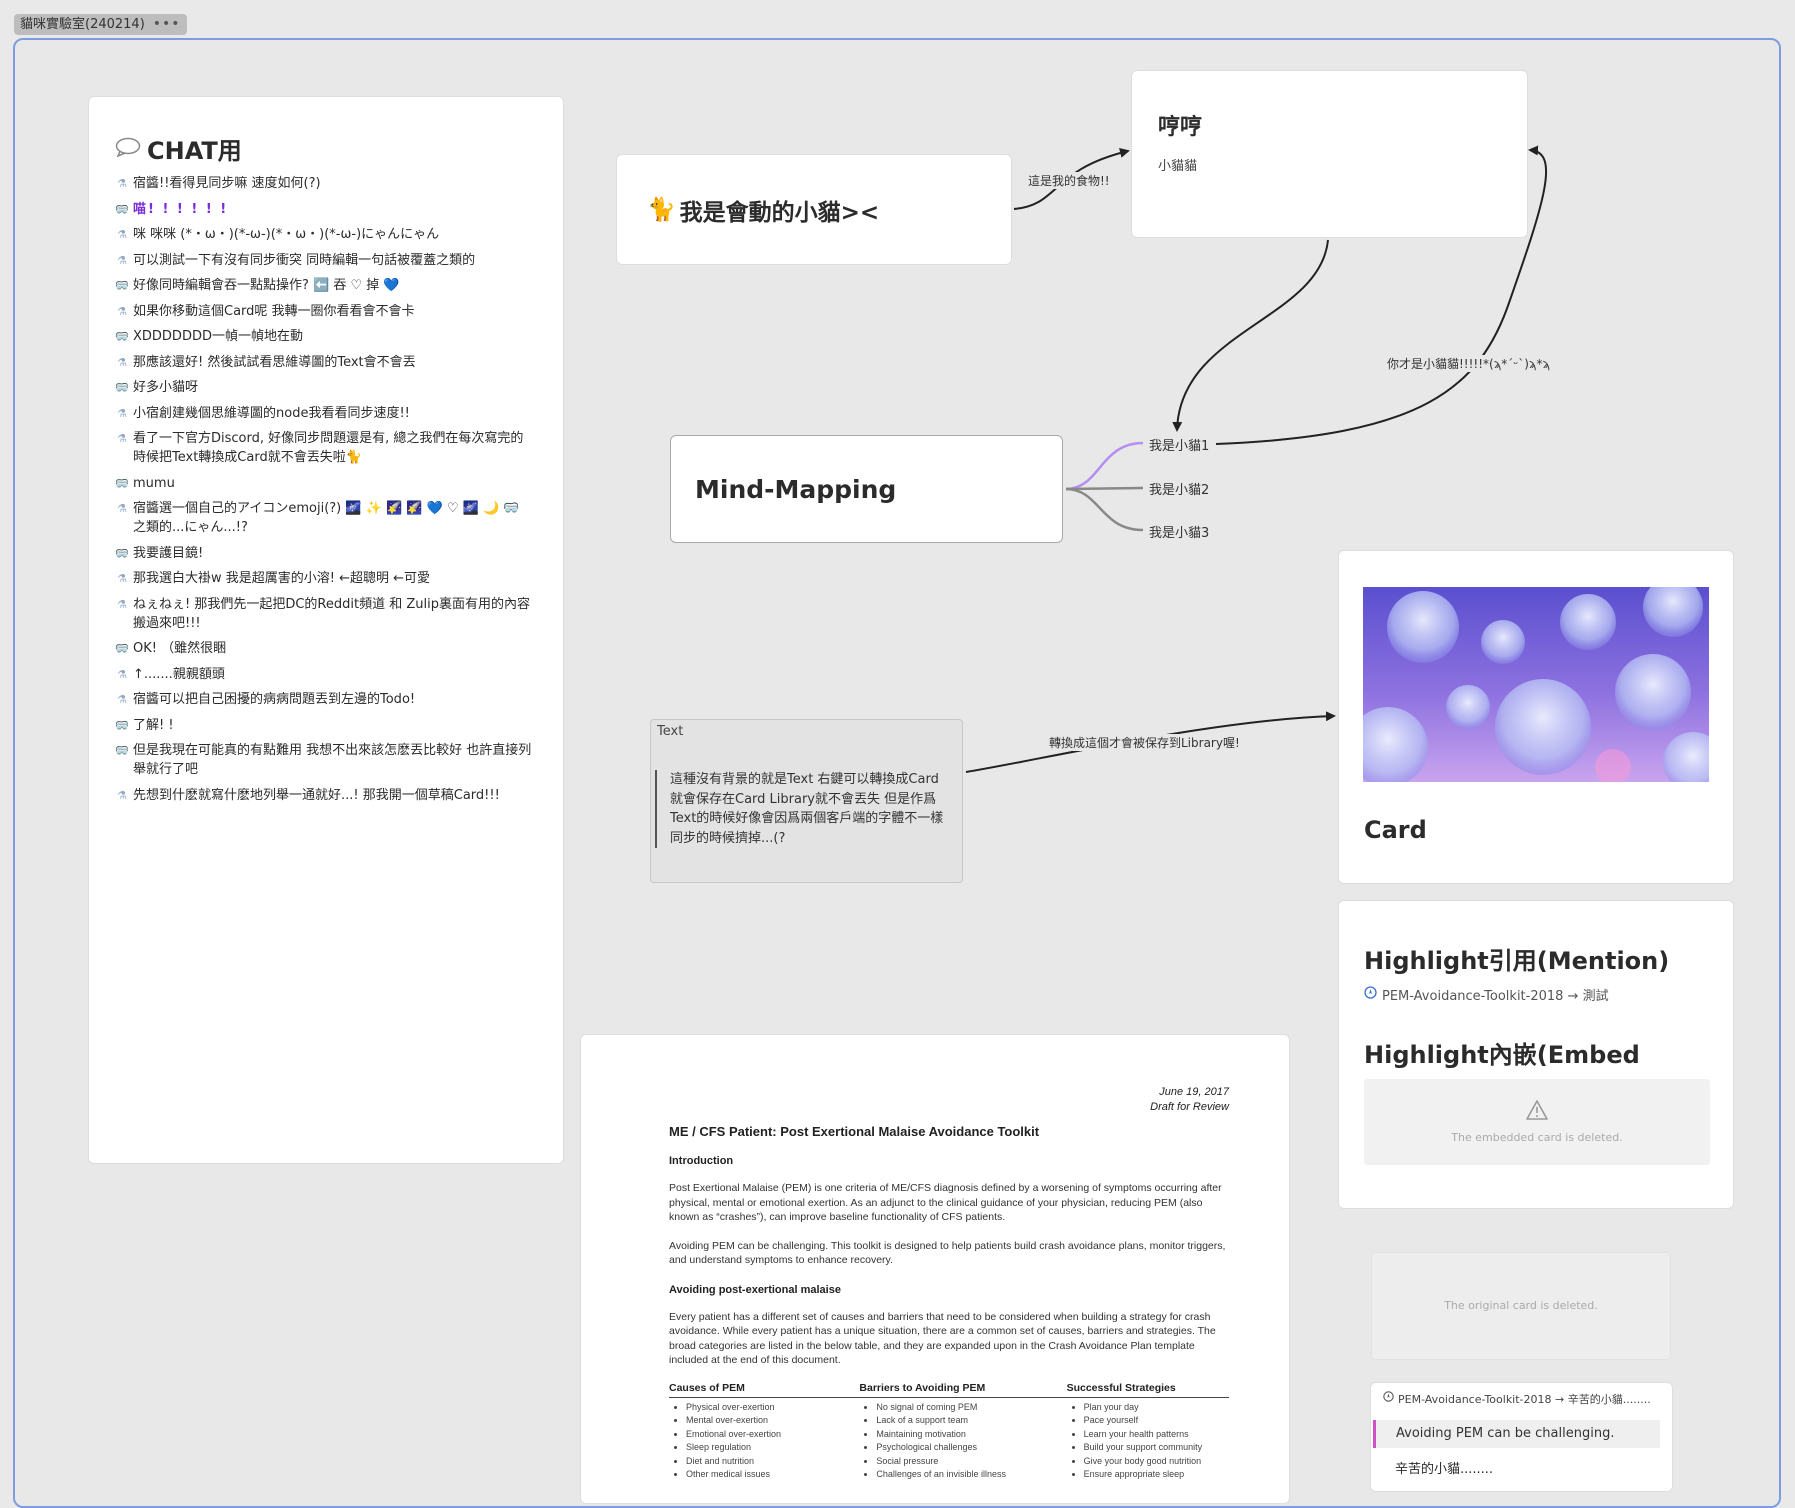  What do you see at coordinates (332, 760) in the screenshot?
I see `chat-message-text: 但是我現在可能真的有點難用 我想不出來該怎麽丟比較好 也許直接列舉就行了吧` at bounding box center [332, 760].